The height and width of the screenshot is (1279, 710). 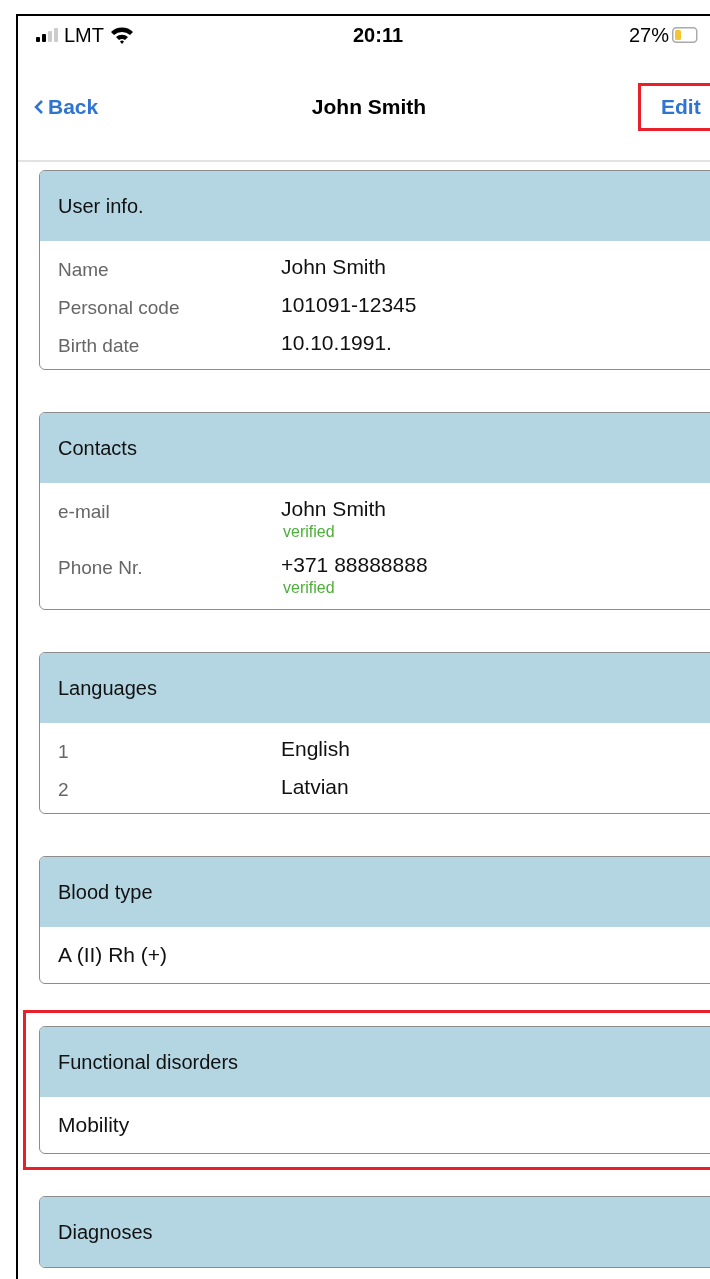 What do you see at coordinates (375, 206) in the screenshot?
I see `section-header: User info.` at bounding box center [375, 206].